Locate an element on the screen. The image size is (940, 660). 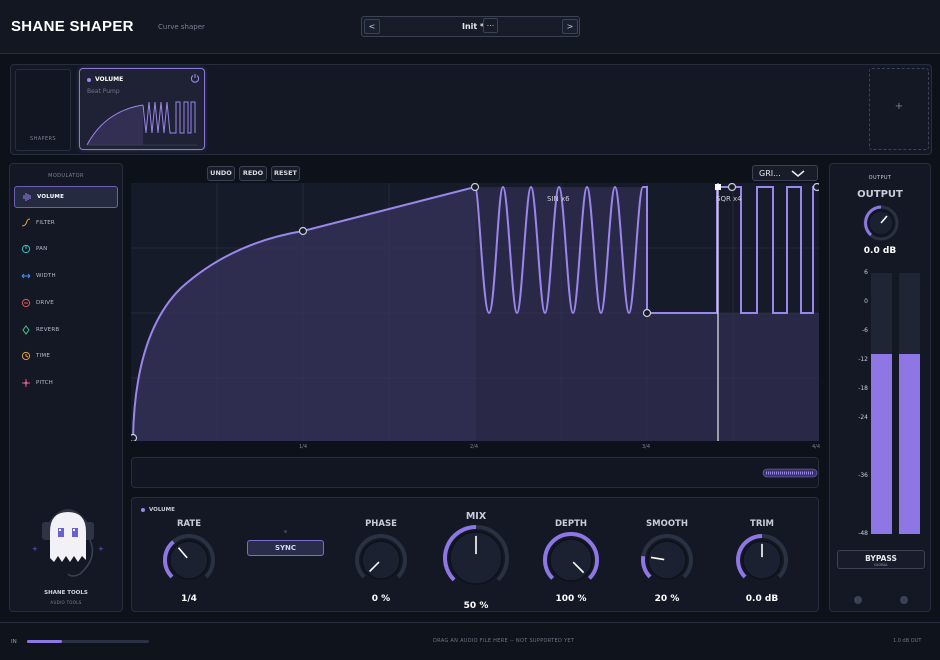
preset-selector: < Init * > is located at coordinates (470, 26).